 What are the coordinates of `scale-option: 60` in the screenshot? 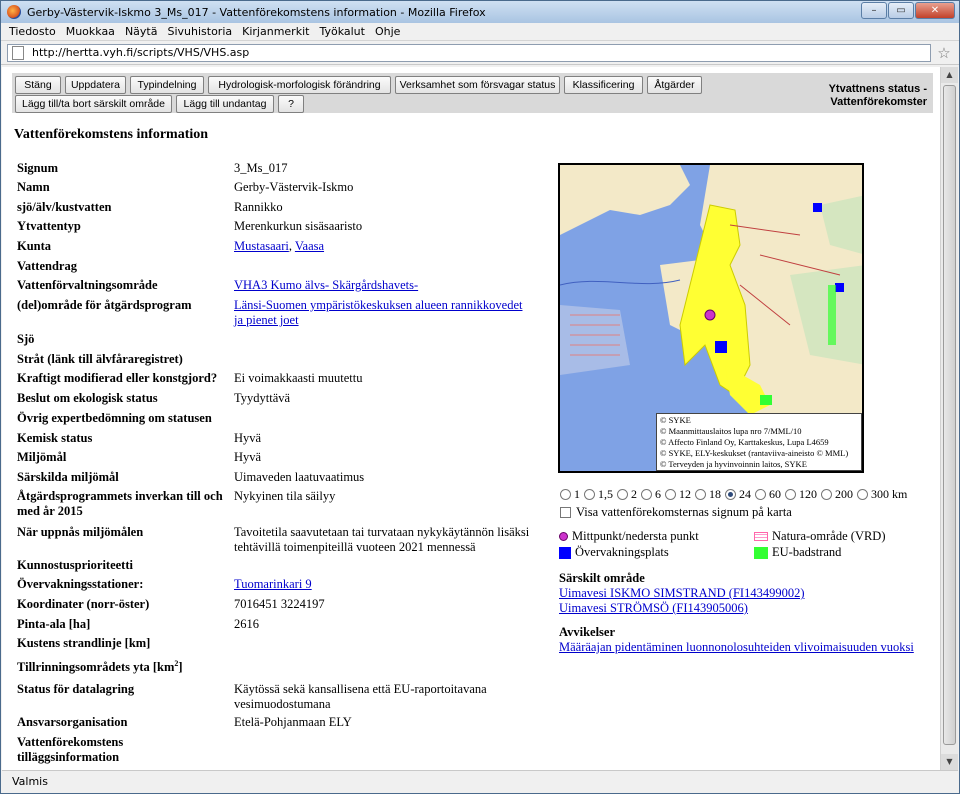 It's located at (768, 494).